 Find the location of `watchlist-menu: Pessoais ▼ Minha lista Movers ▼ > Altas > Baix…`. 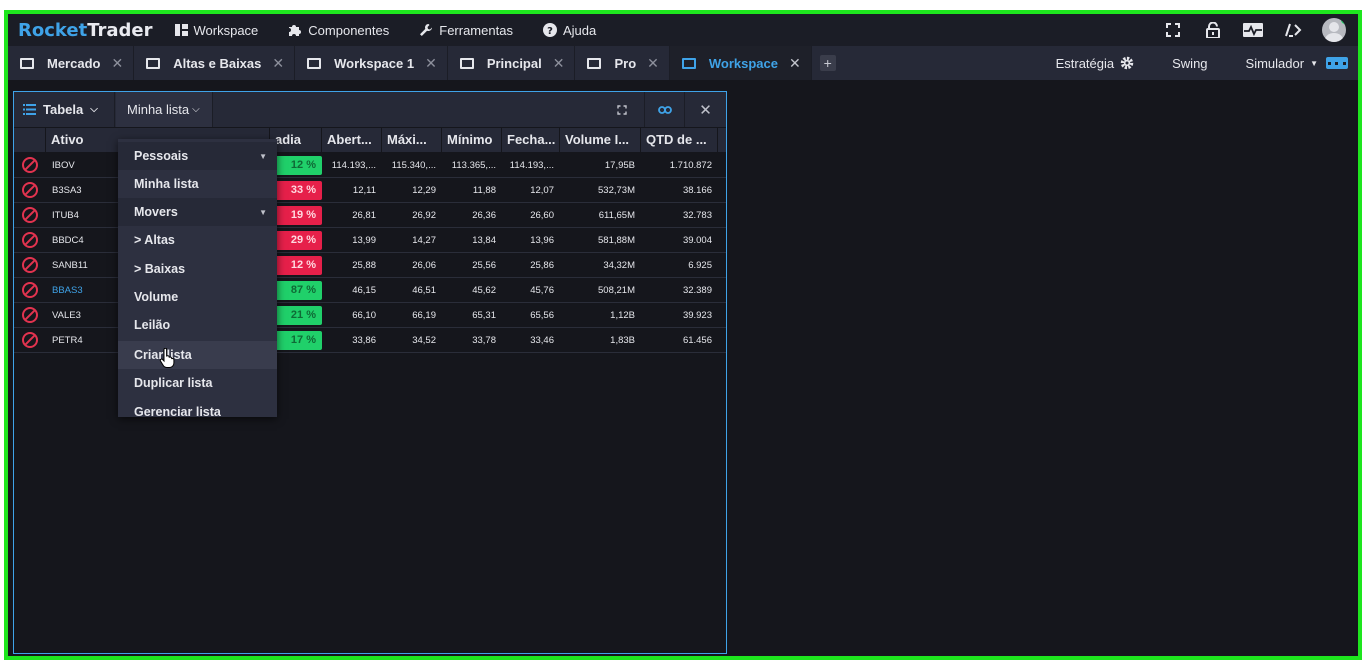

watchlist-menu: Pessoais ▼ Minha lista Movers ▼ > Altas > Baix… is located at coordinates (197, 279).